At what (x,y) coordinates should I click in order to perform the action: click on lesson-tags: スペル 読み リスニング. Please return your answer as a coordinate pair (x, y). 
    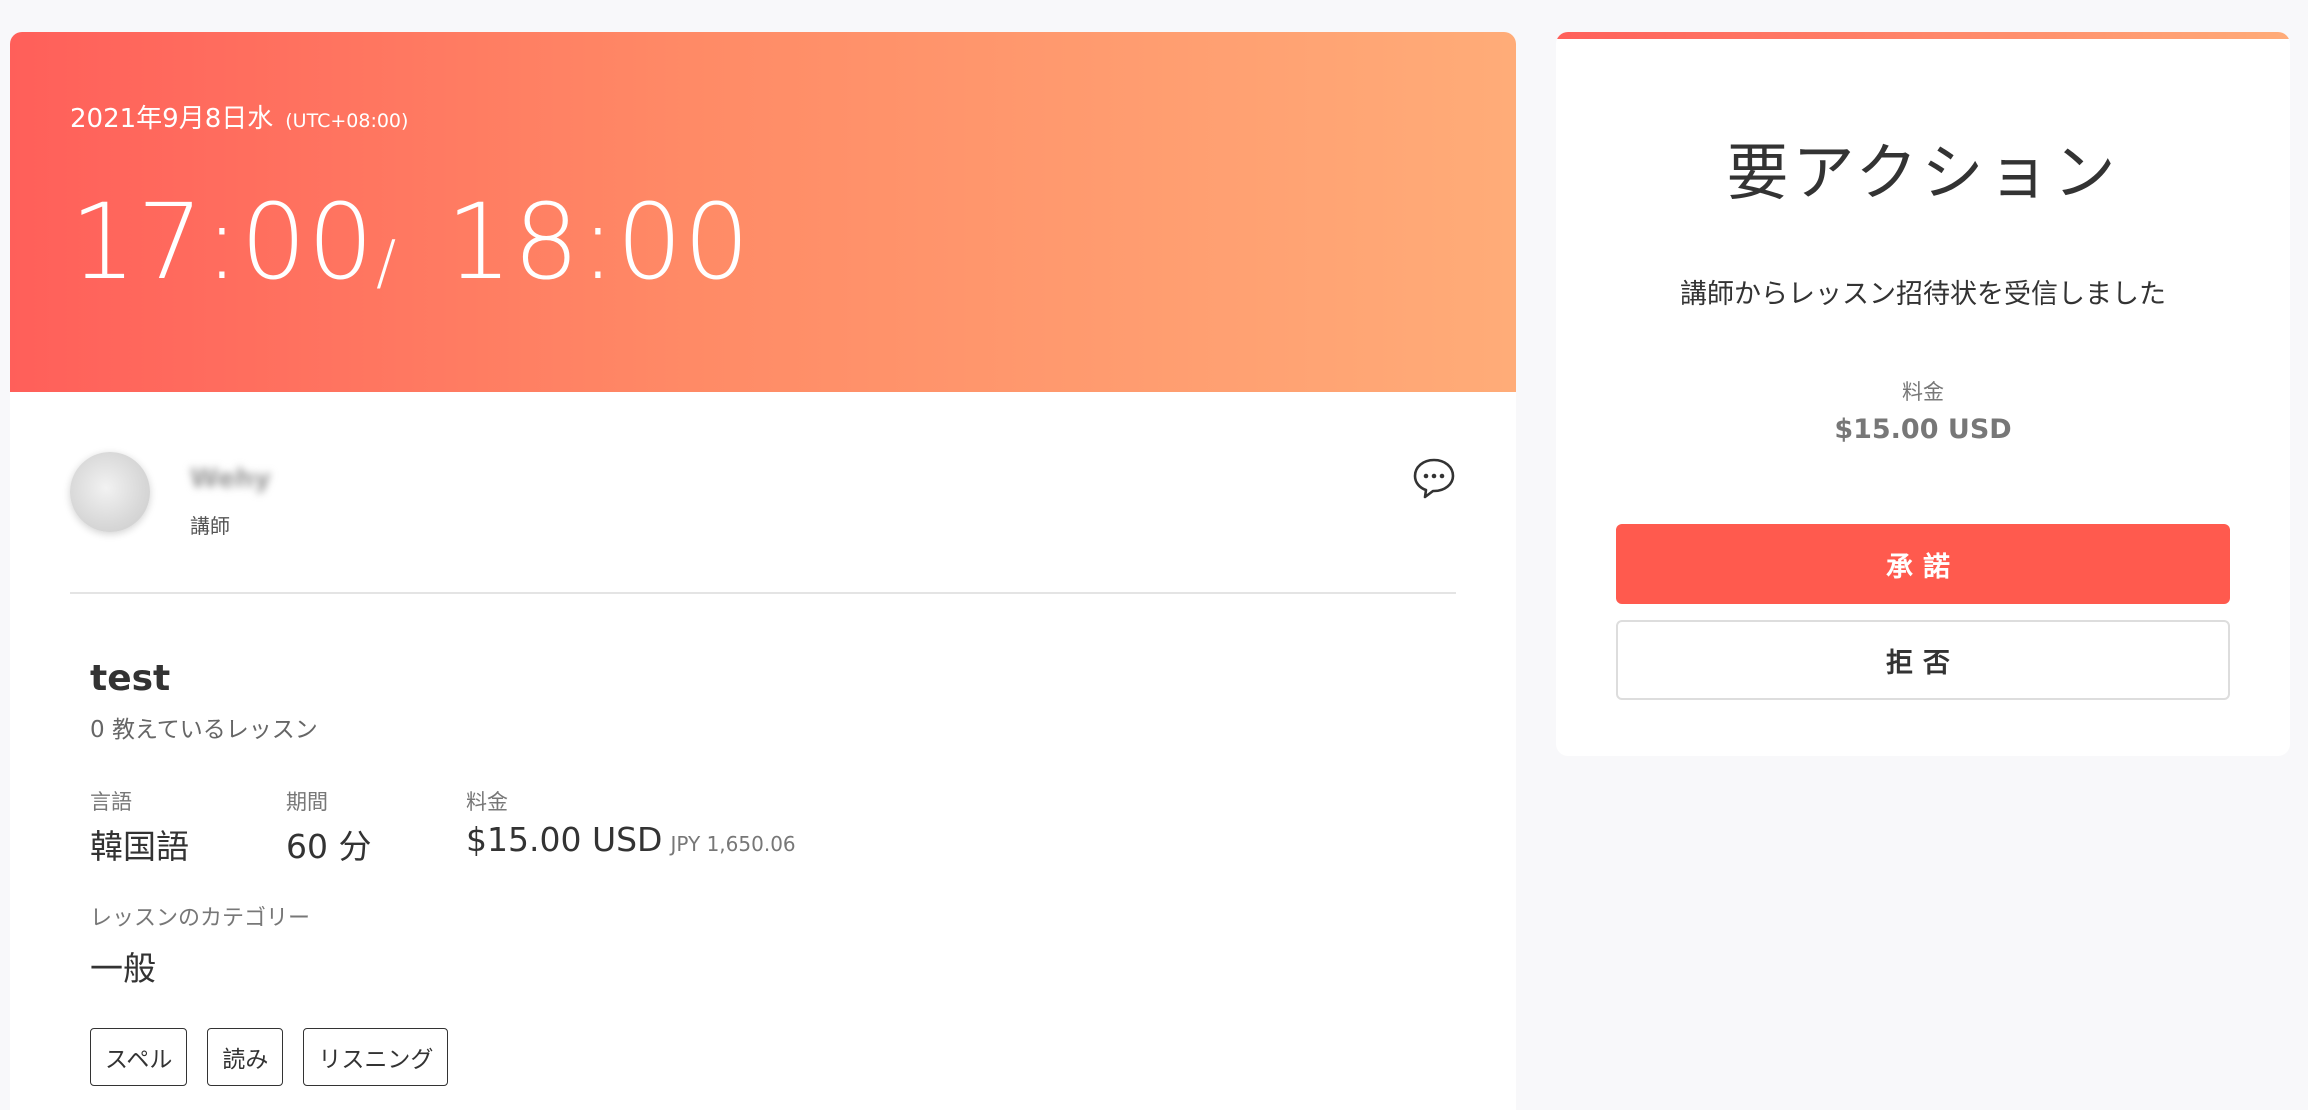
    Looking at the image, I should click on (269, 1057).